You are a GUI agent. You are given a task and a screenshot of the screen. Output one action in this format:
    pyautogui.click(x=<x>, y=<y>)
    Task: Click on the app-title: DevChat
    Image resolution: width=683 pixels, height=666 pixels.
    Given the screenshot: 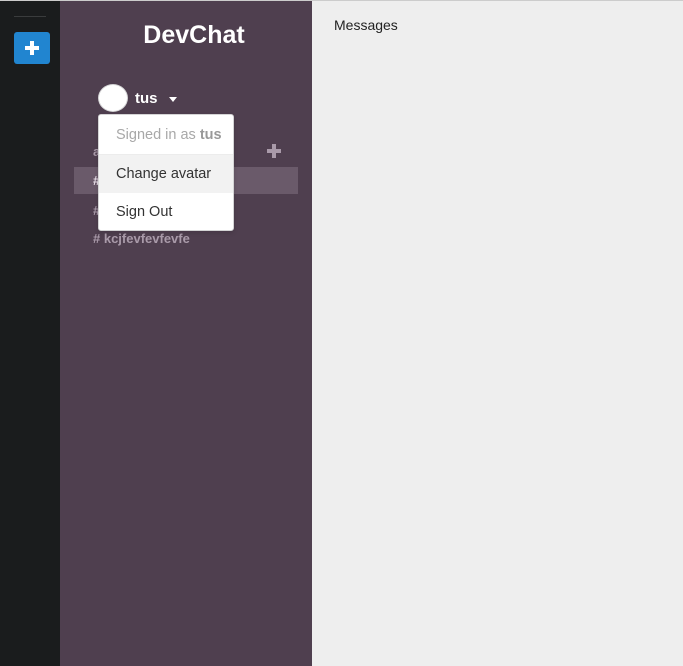 What is the action you would take?
    pyautogui.click(x=194, y=35)
    